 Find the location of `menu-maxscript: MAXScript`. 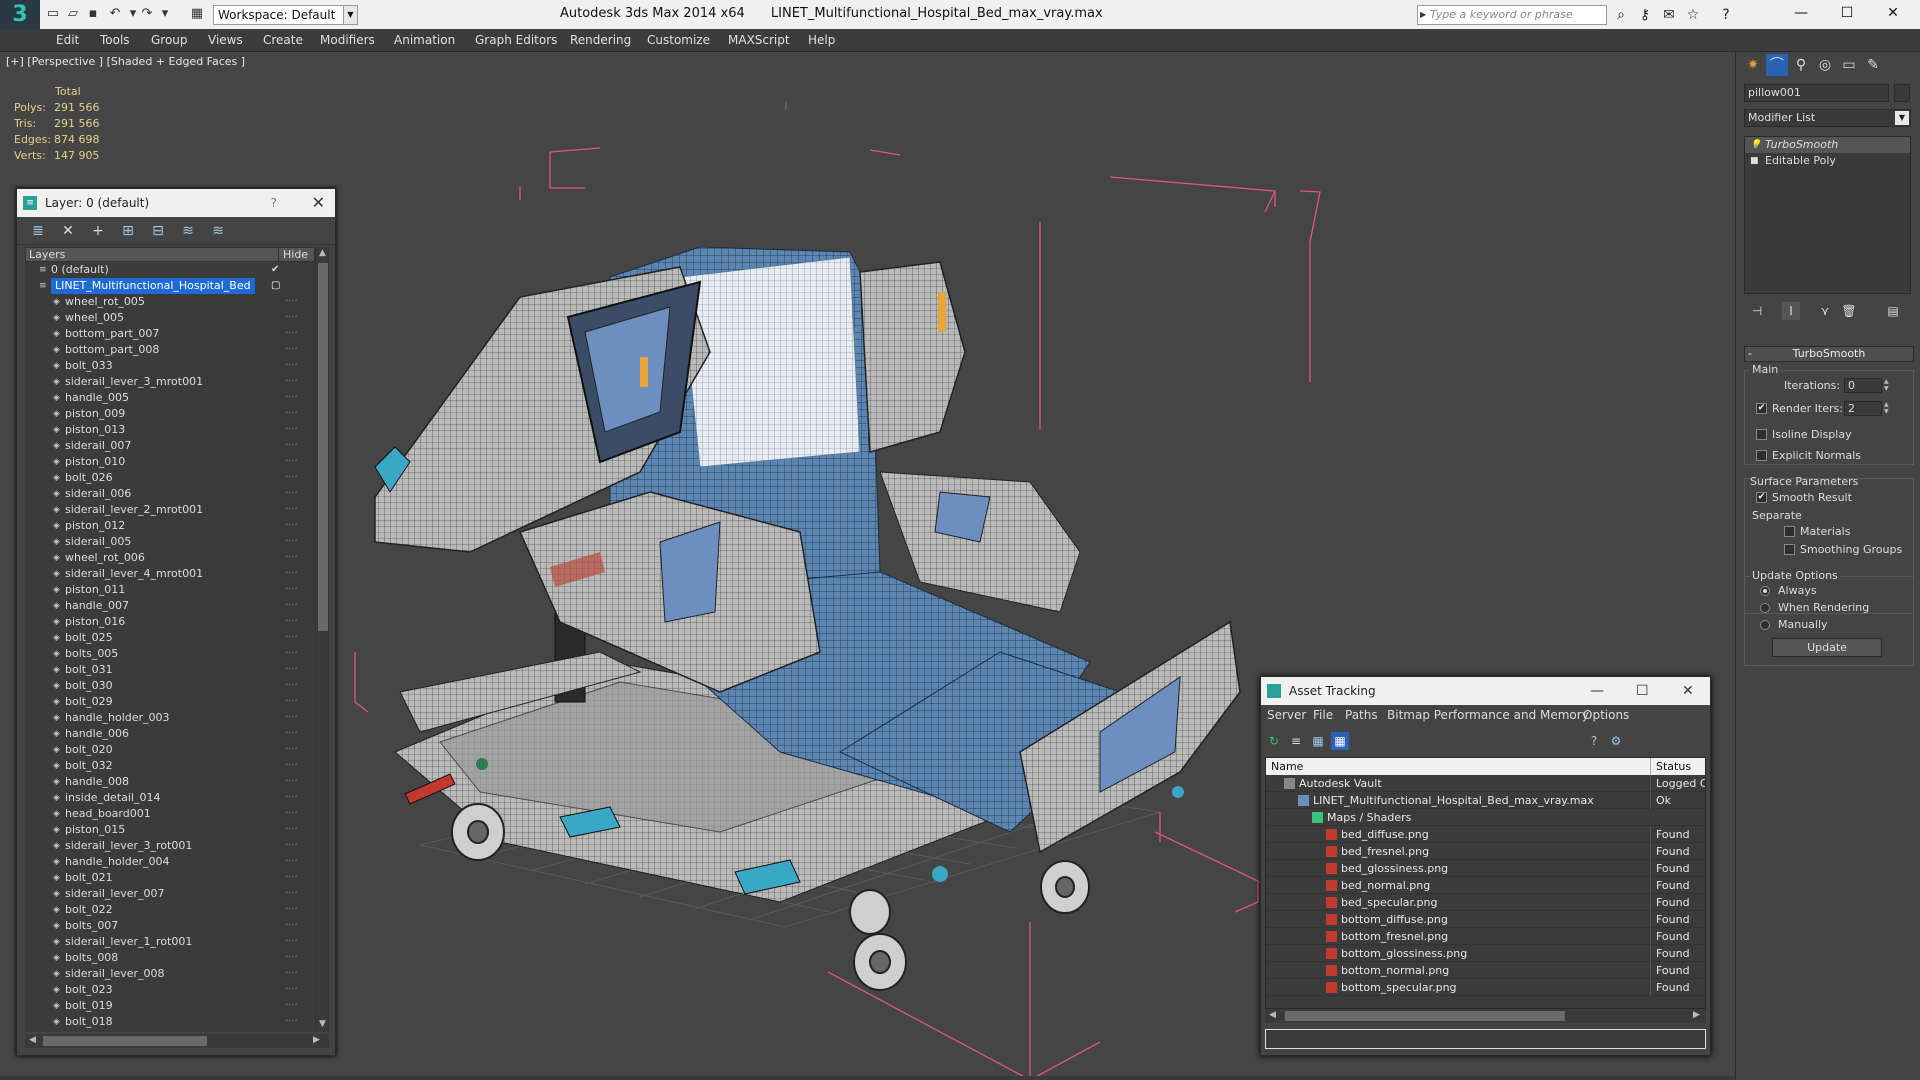

menu-maxscript: MAXScript is located at coordinates (759, 40).